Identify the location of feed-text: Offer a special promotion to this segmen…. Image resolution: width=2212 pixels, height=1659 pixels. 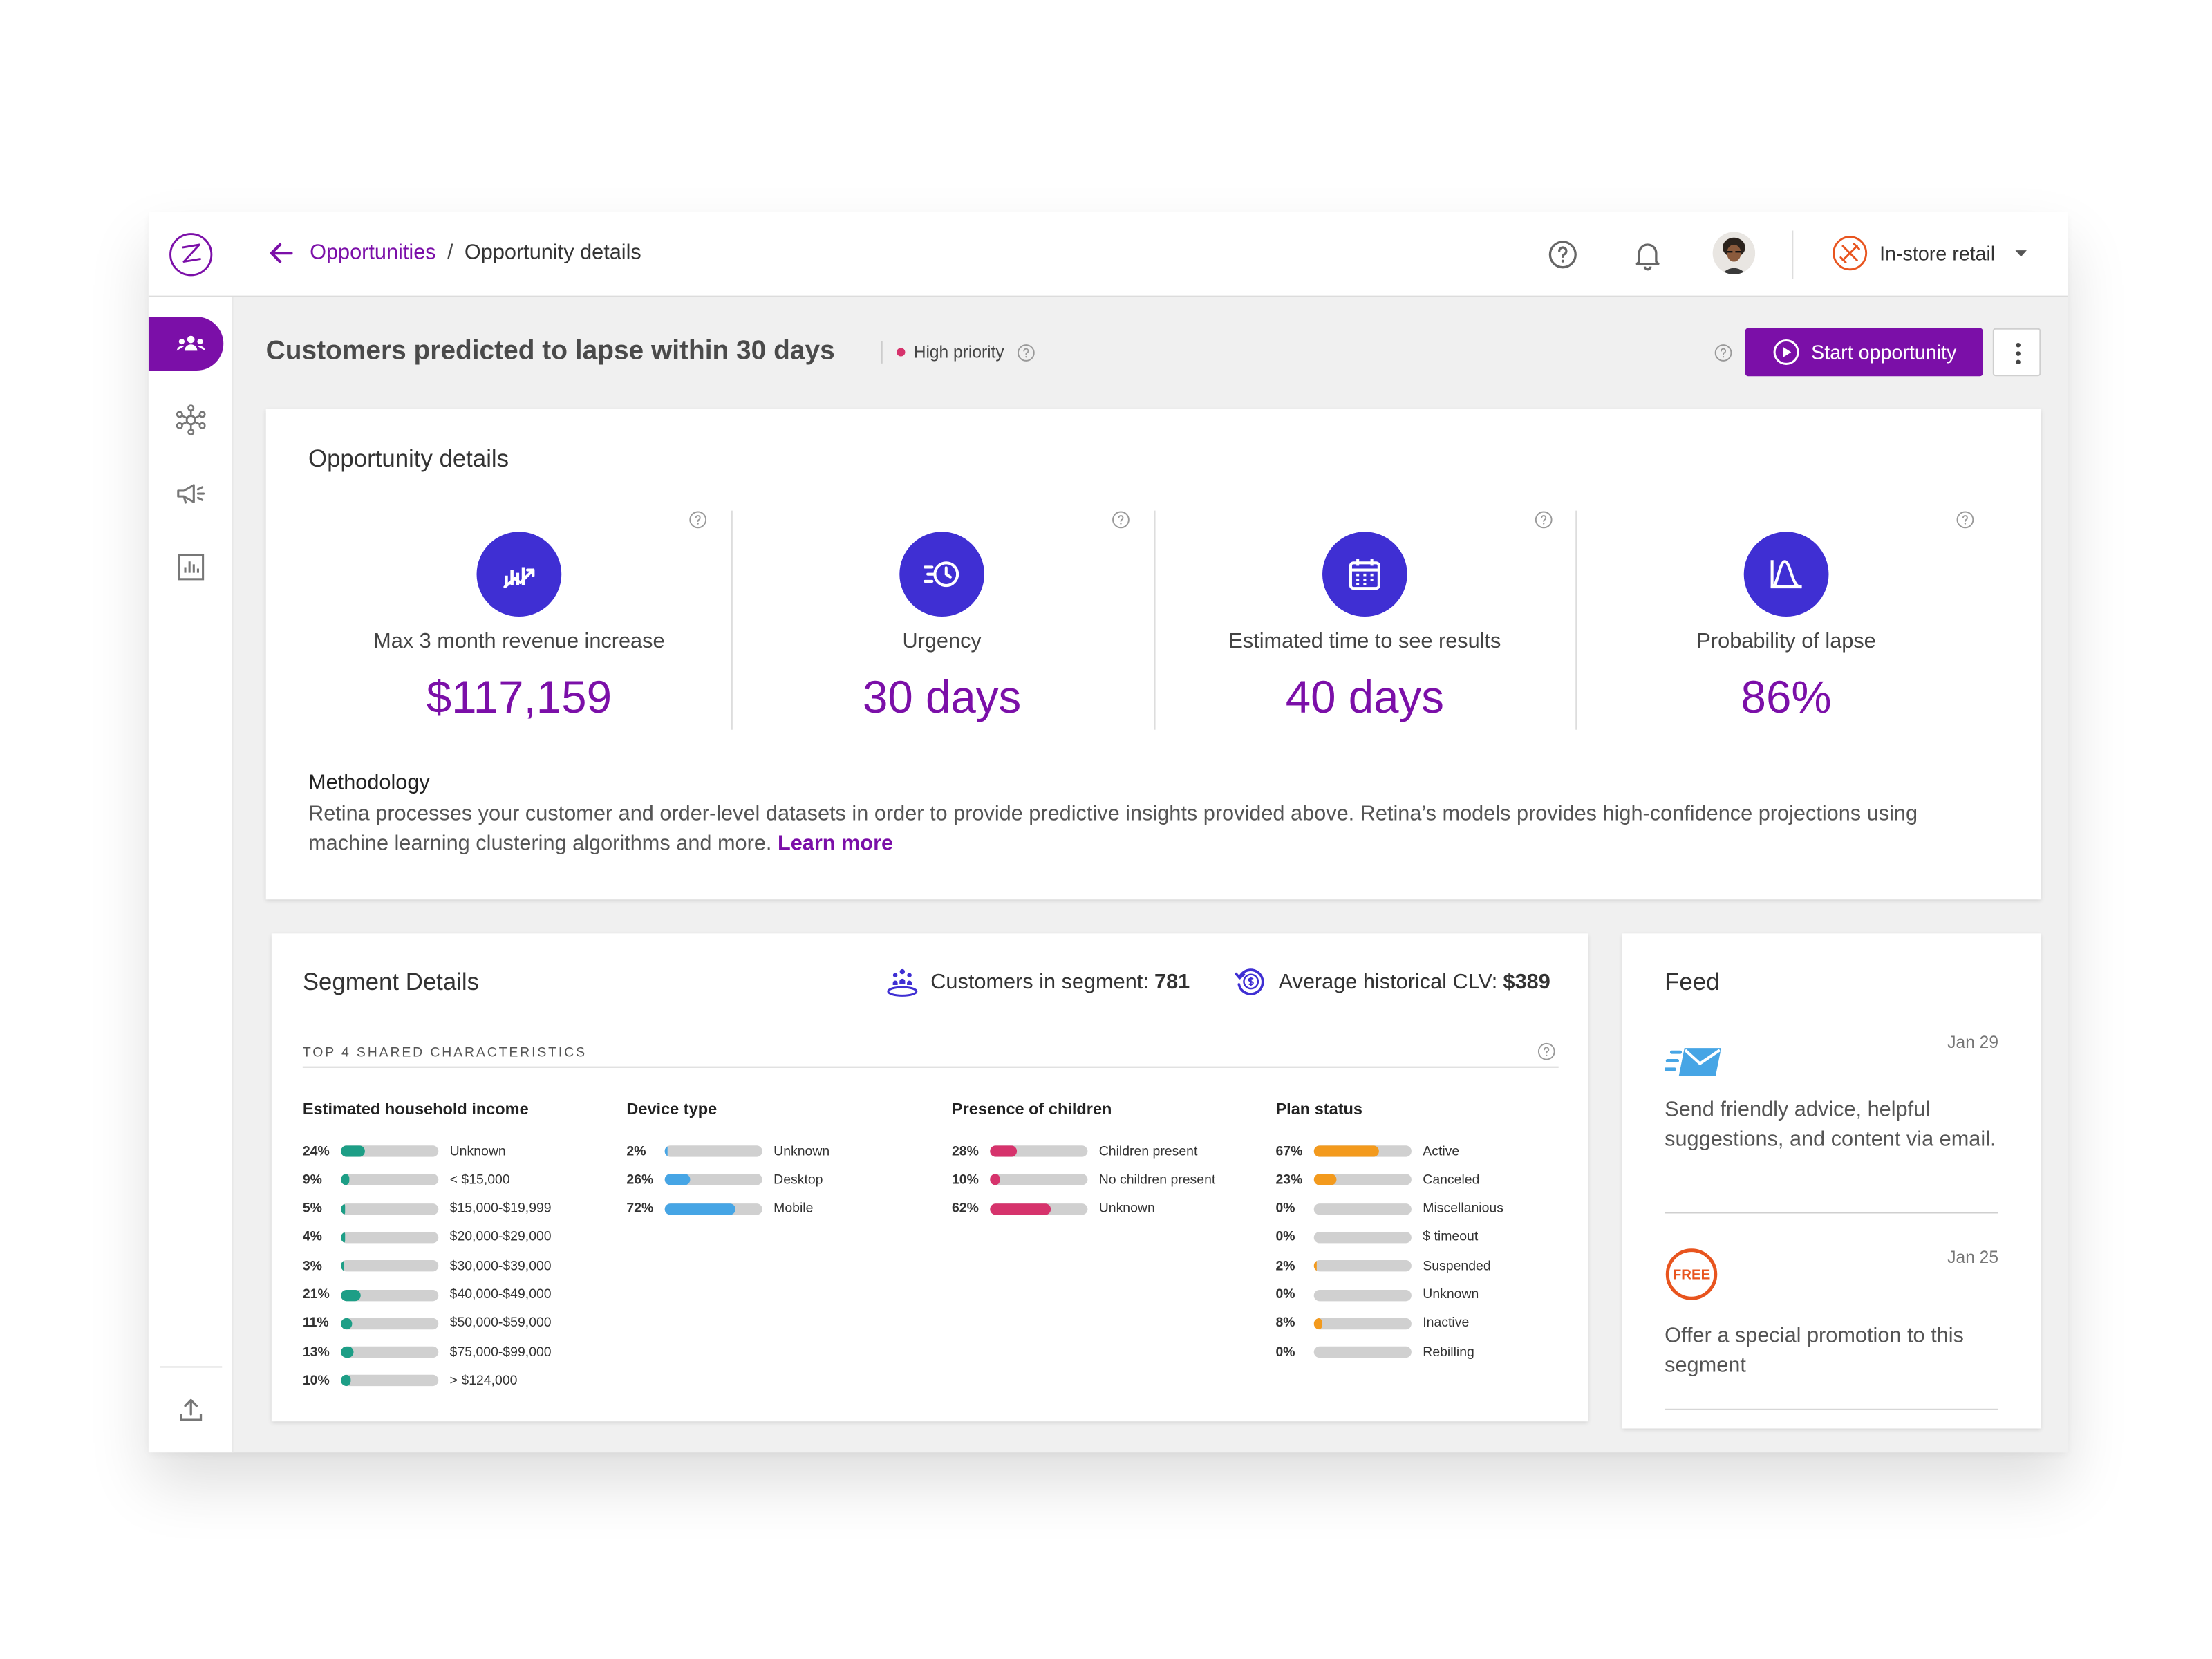
(1815, 1351).